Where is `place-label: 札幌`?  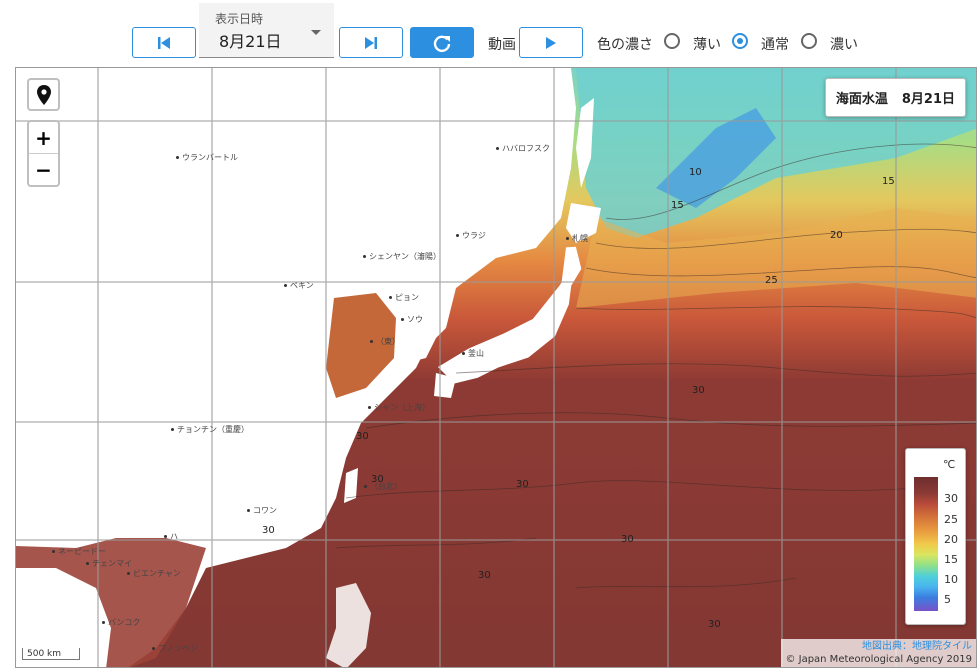
place-label: 札幌 is located at coordinates (577, 238).